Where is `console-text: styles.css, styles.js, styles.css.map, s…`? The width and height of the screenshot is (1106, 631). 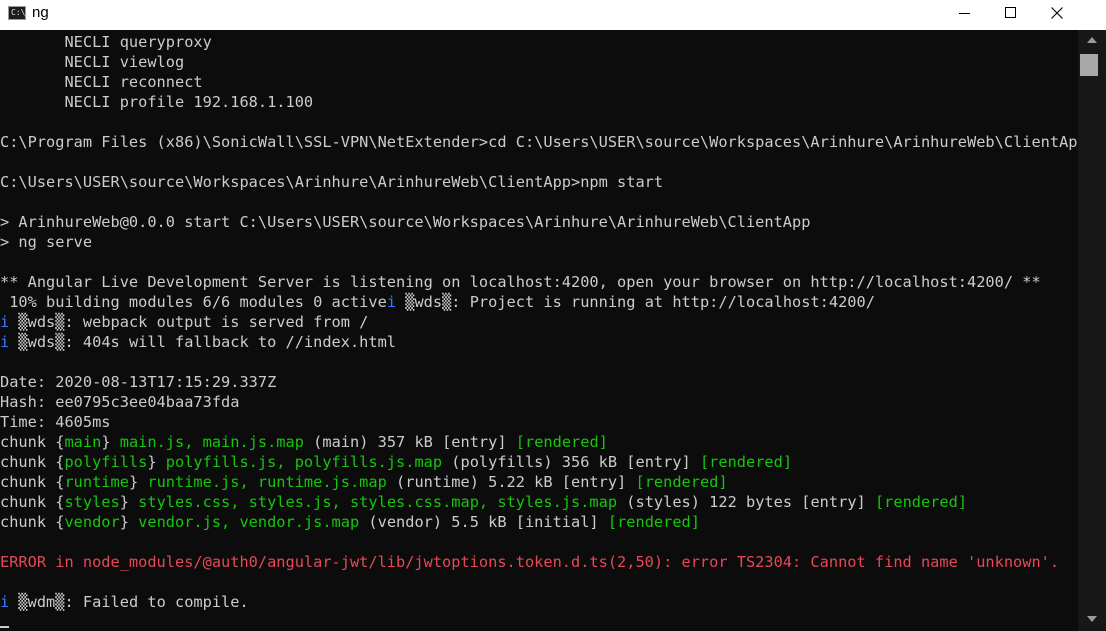 console-text: styles.css, styles.js, styles.css.map, s… is located at coordinates (378, 502).